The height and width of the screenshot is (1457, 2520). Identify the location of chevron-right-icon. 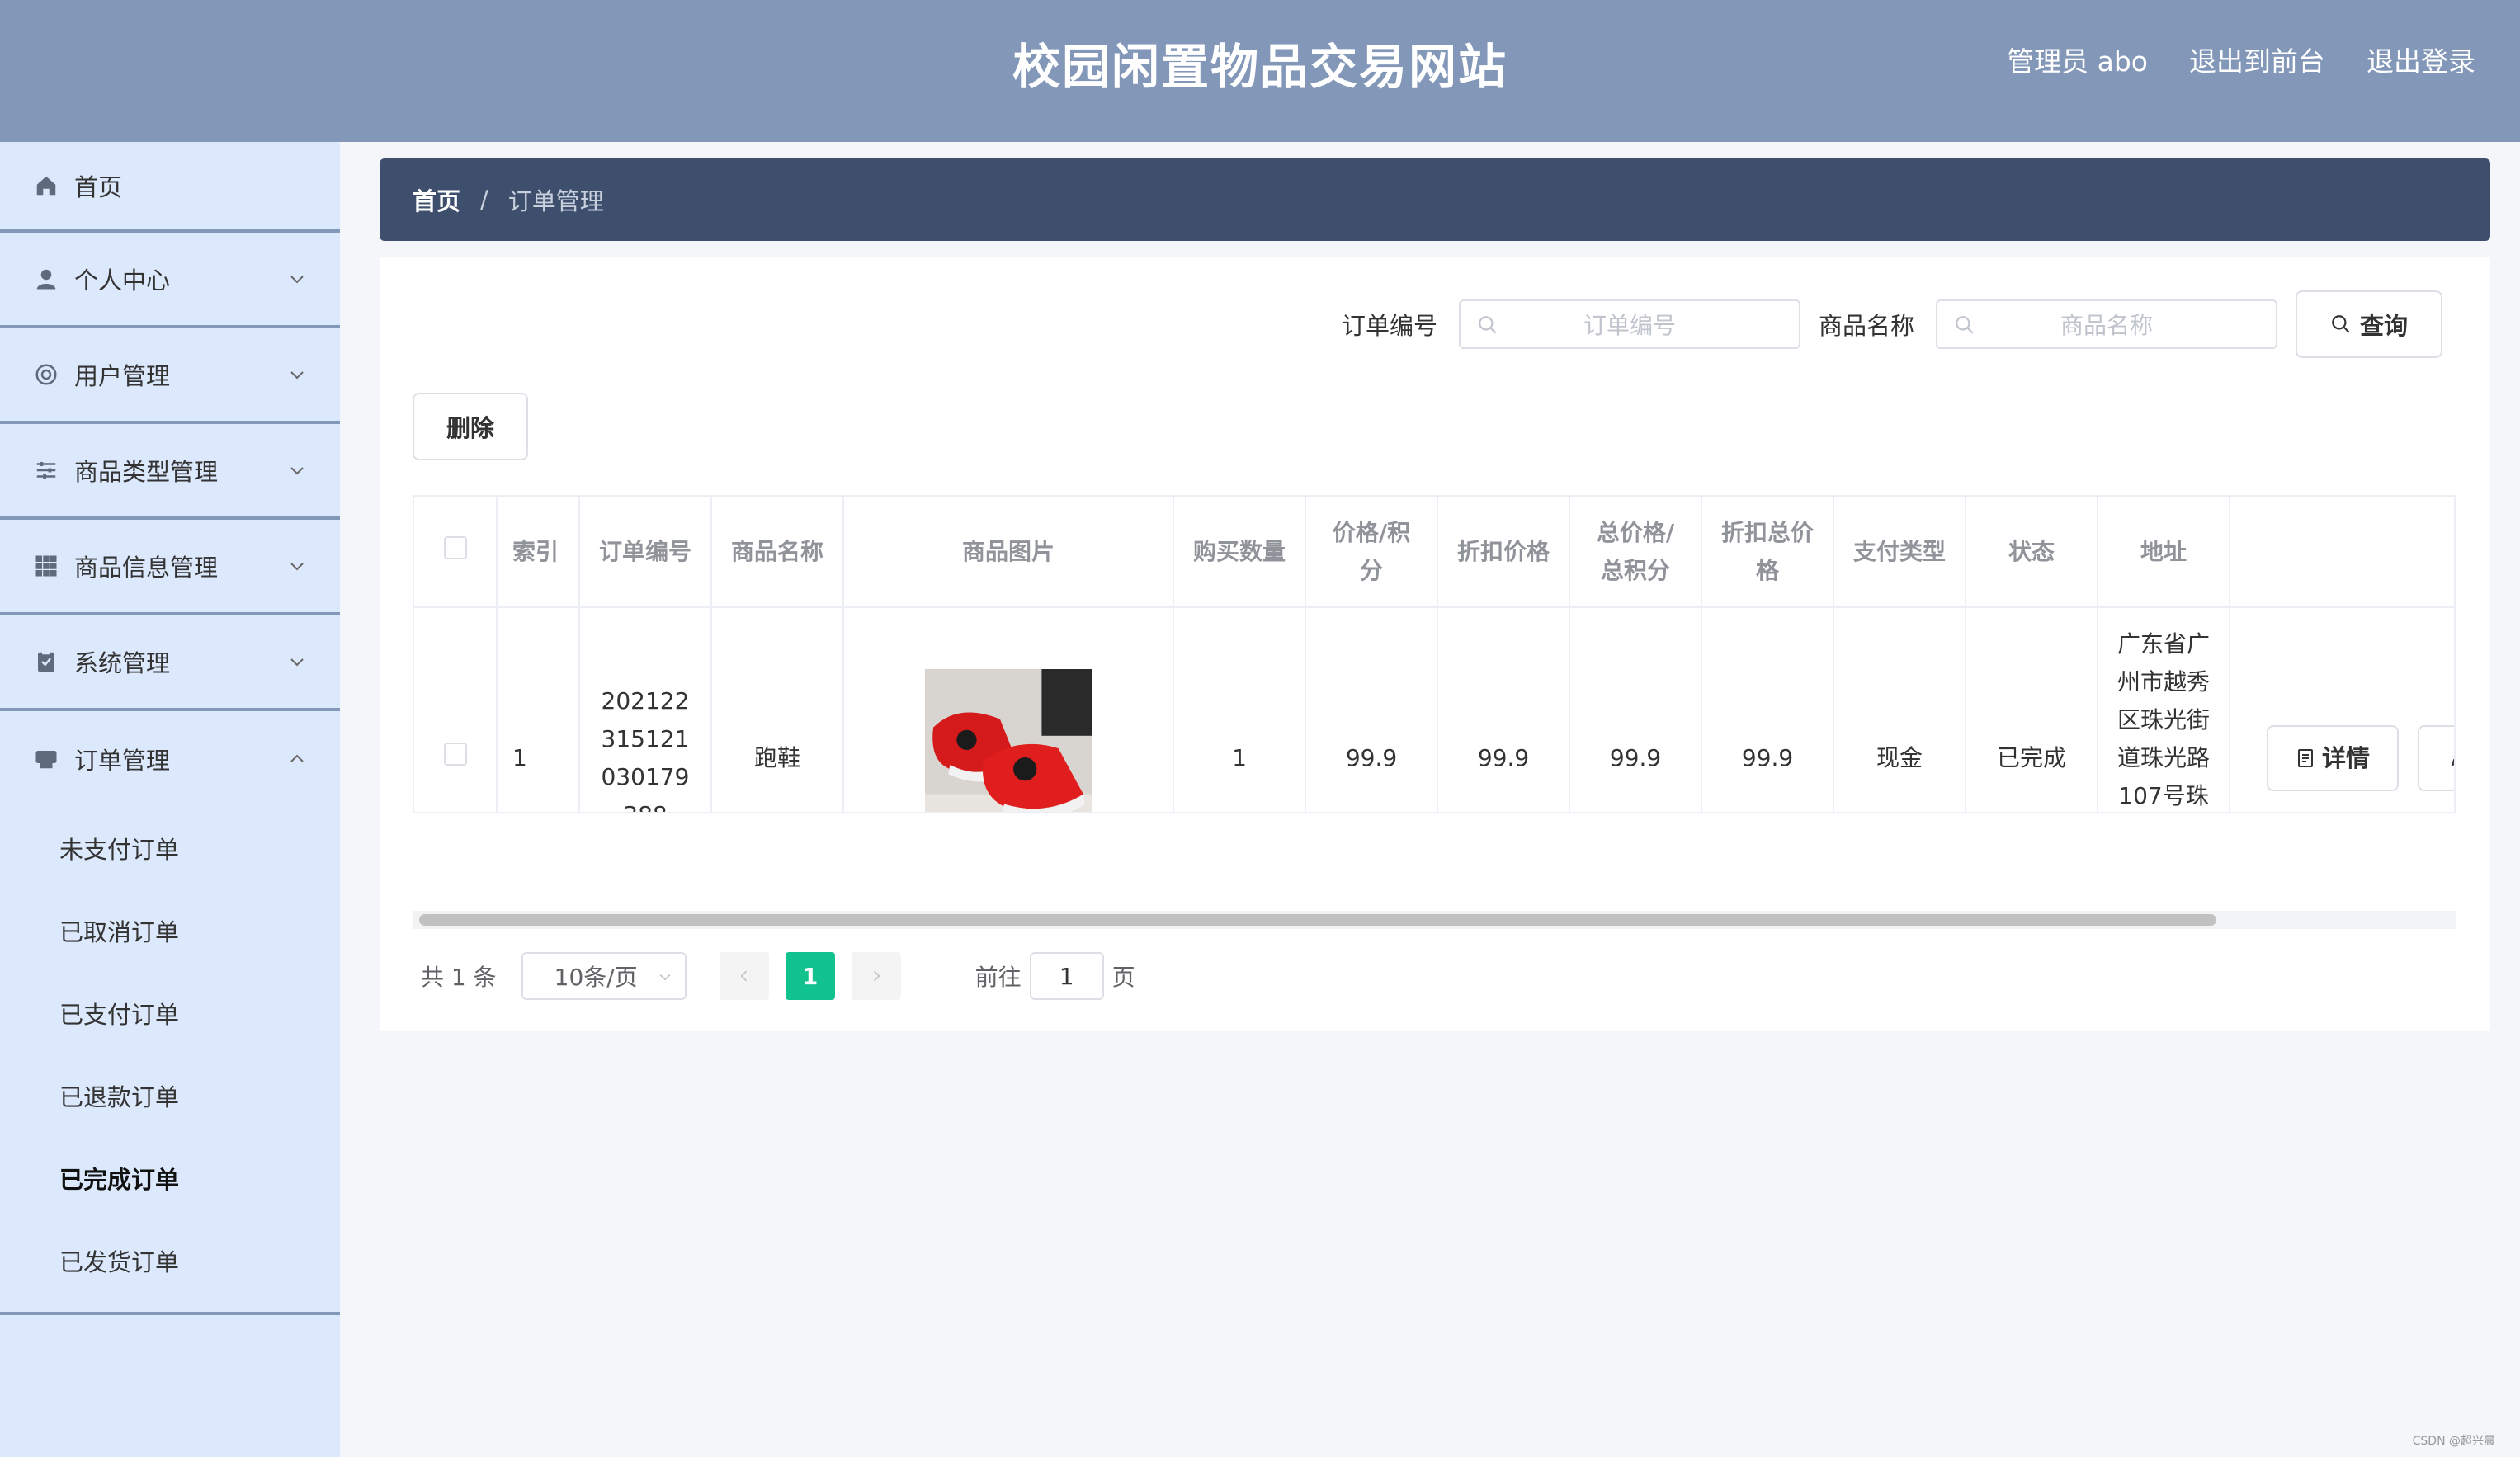
(876, 976).